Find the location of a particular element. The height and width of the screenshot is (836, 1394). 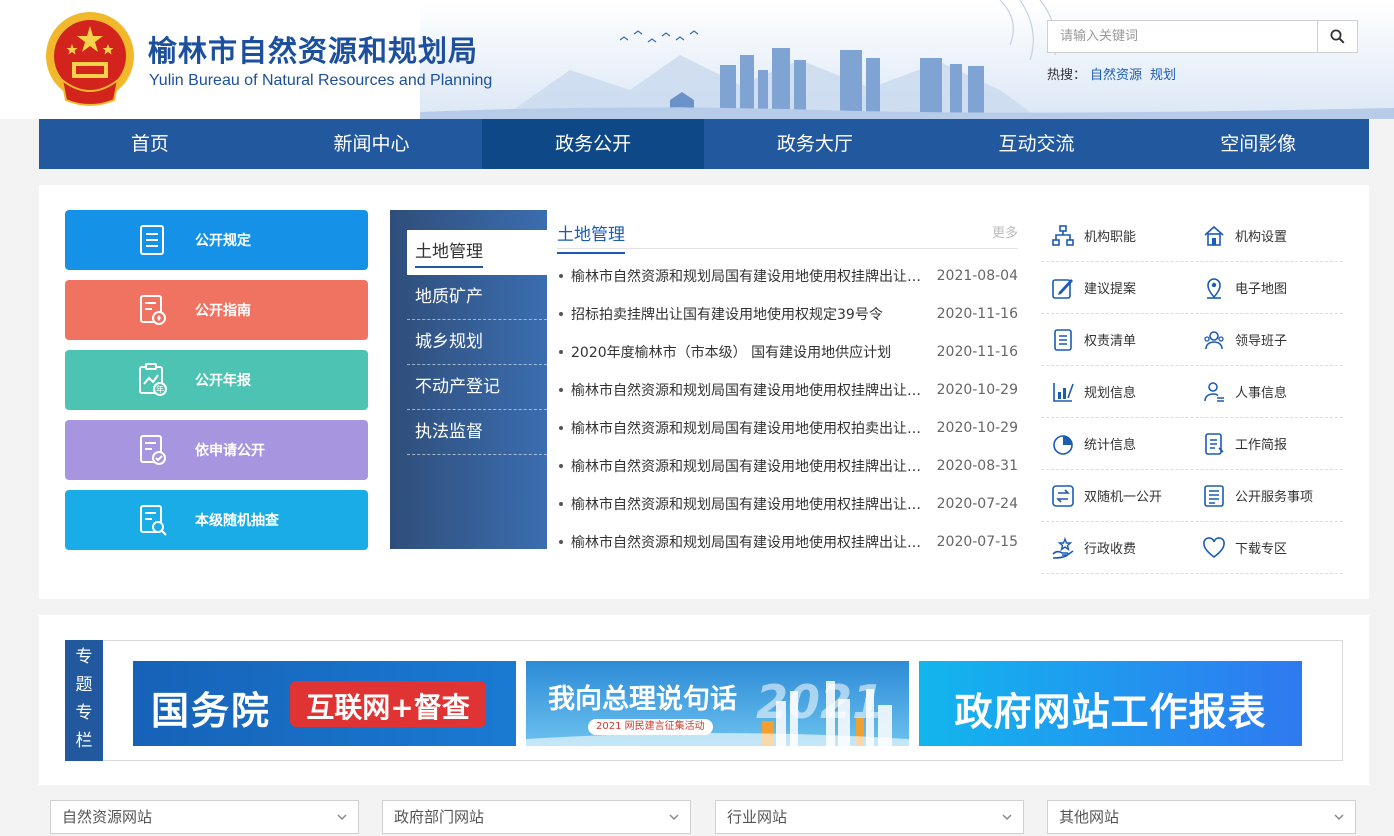

nav-gov-service-hall: 政务大厅 is located at coordinates (815, 144).